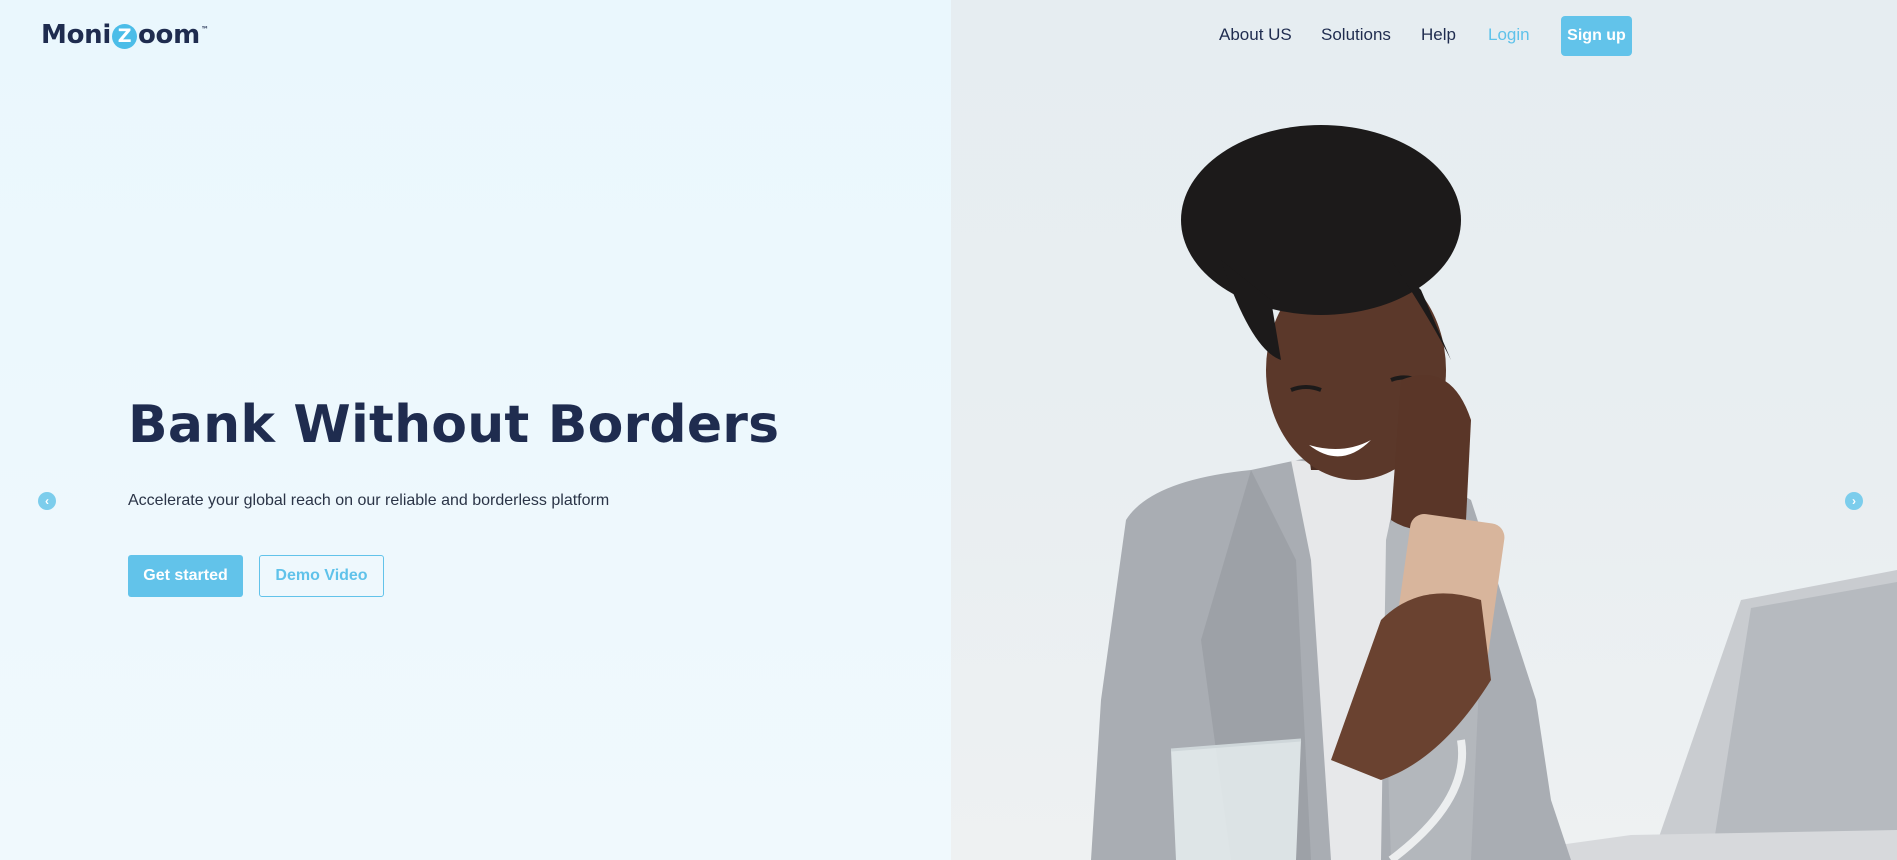  What do you see at coordinates (1596, 36) in the screenshot?
I see `signup-button: Sign up` at bounding box center [1596, 36].